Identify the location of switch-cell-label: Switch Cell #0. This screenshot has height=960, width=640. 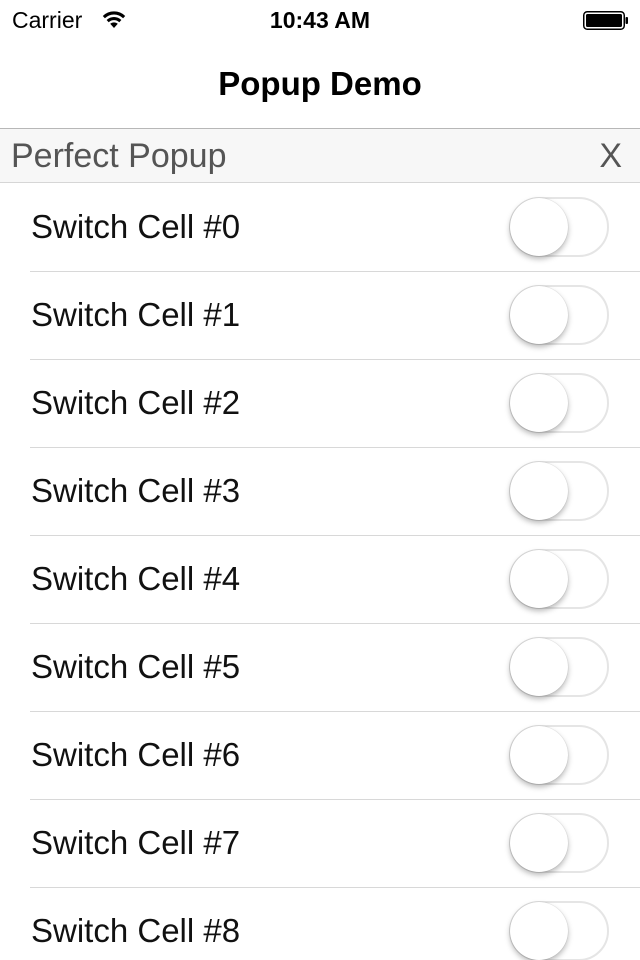
(136, 226).